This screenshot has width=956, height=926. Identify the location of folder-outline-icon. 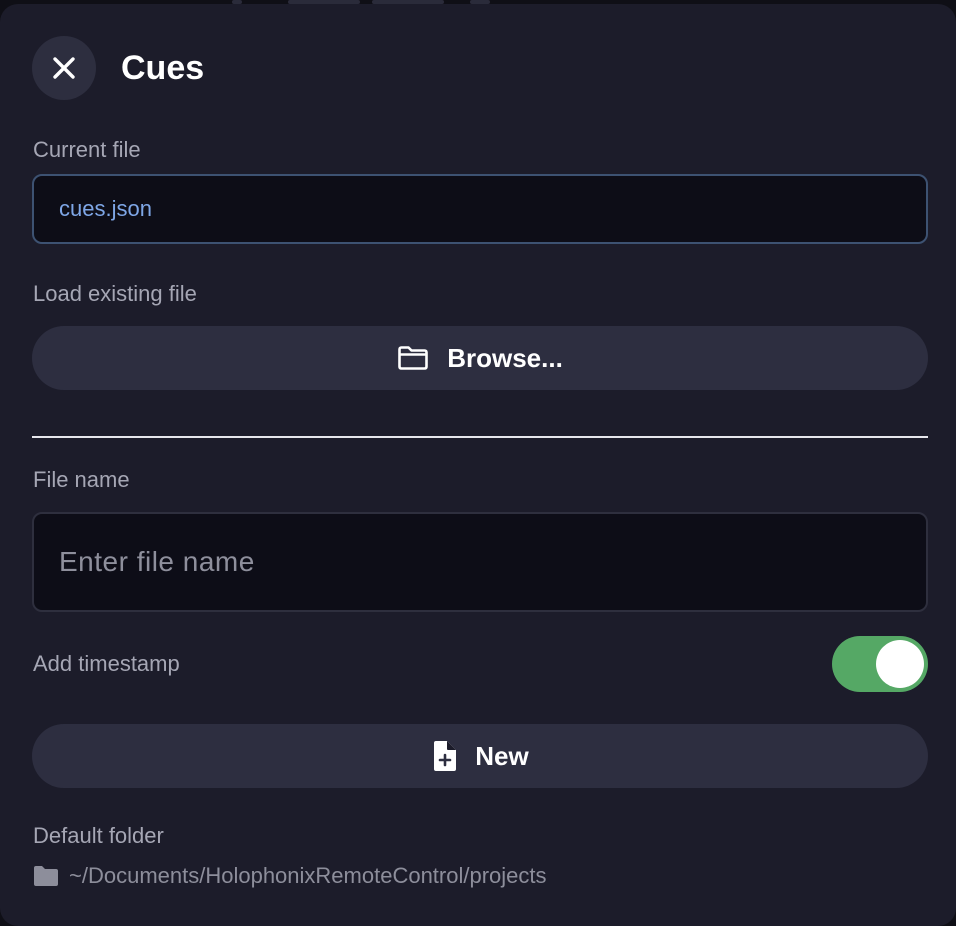
(413, 358).